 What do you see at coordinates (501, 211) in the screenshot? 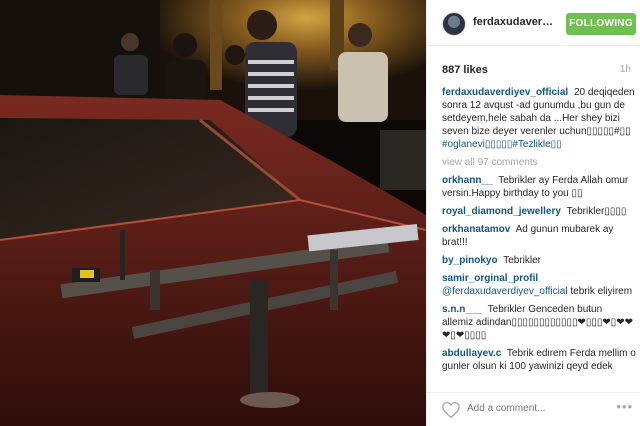
I see `comment-username: royal_diamond_jewellery` at bounding box center [501, 211].